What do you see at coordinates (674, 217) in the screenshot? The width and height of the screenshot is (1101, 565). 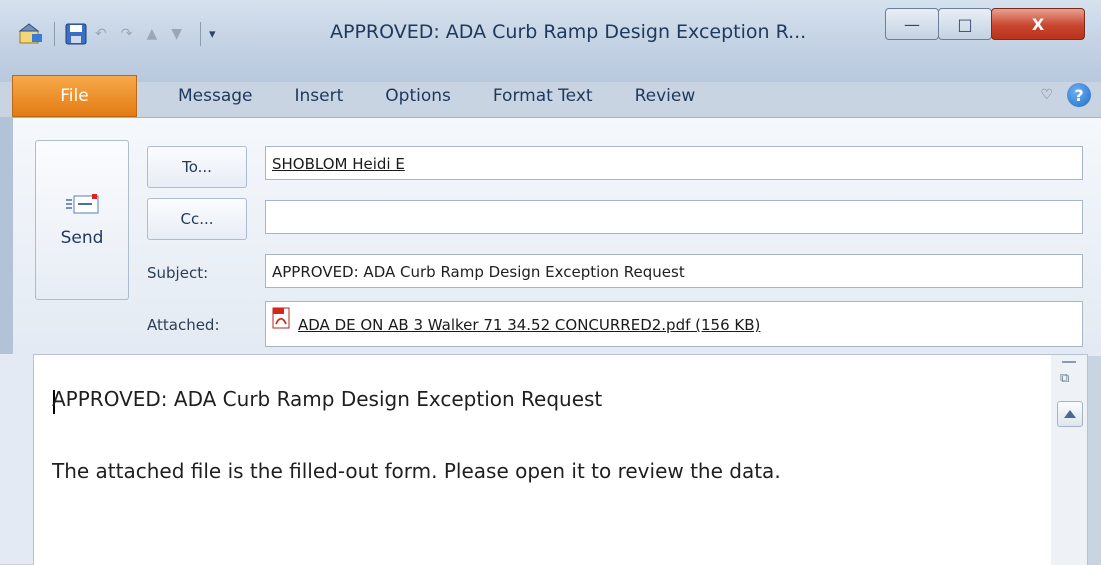 I see `cc-field` at bounding box center [674, 217].